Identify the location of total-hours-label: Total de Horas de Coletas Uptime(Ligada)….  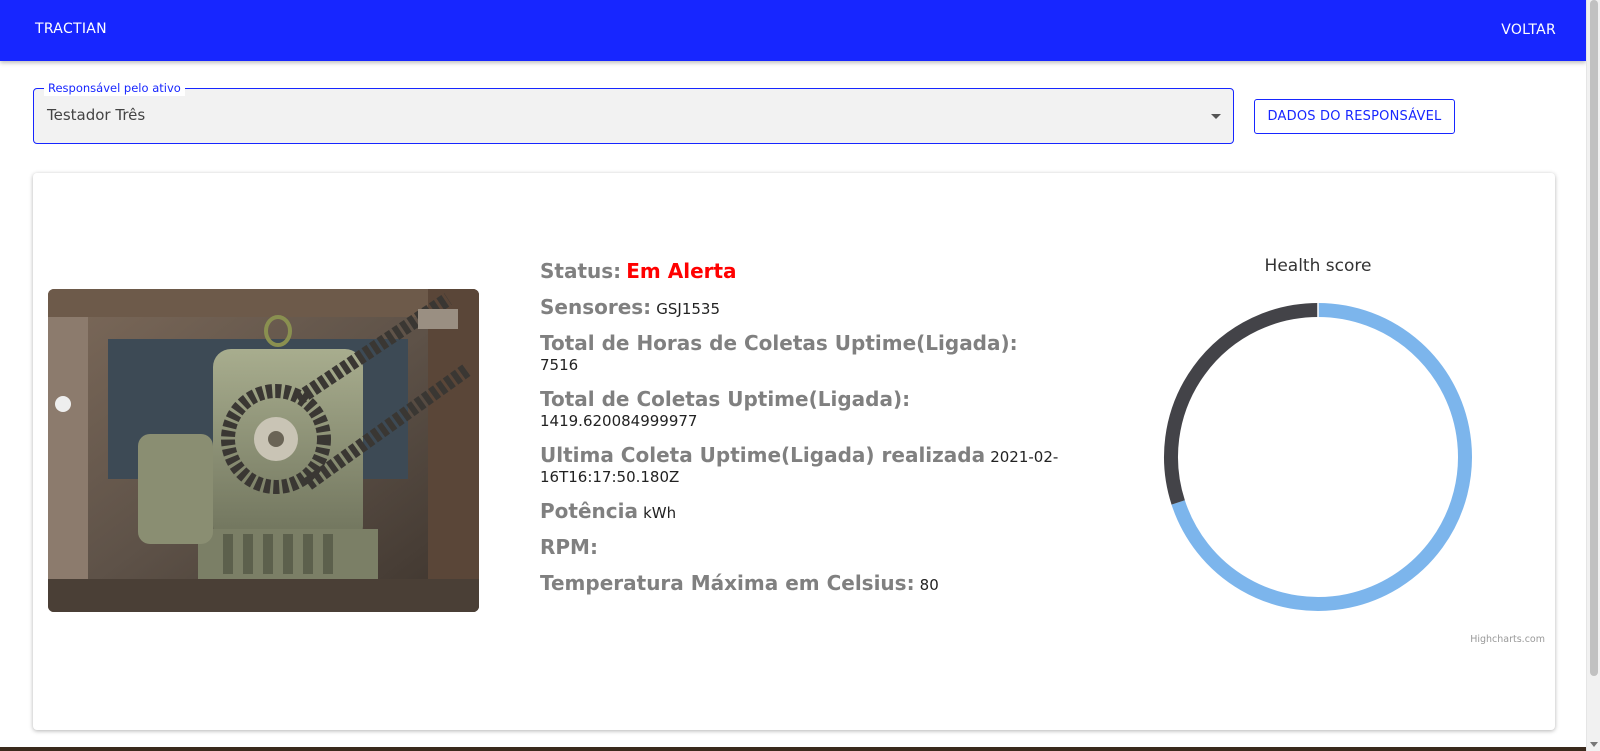
(779, 343).